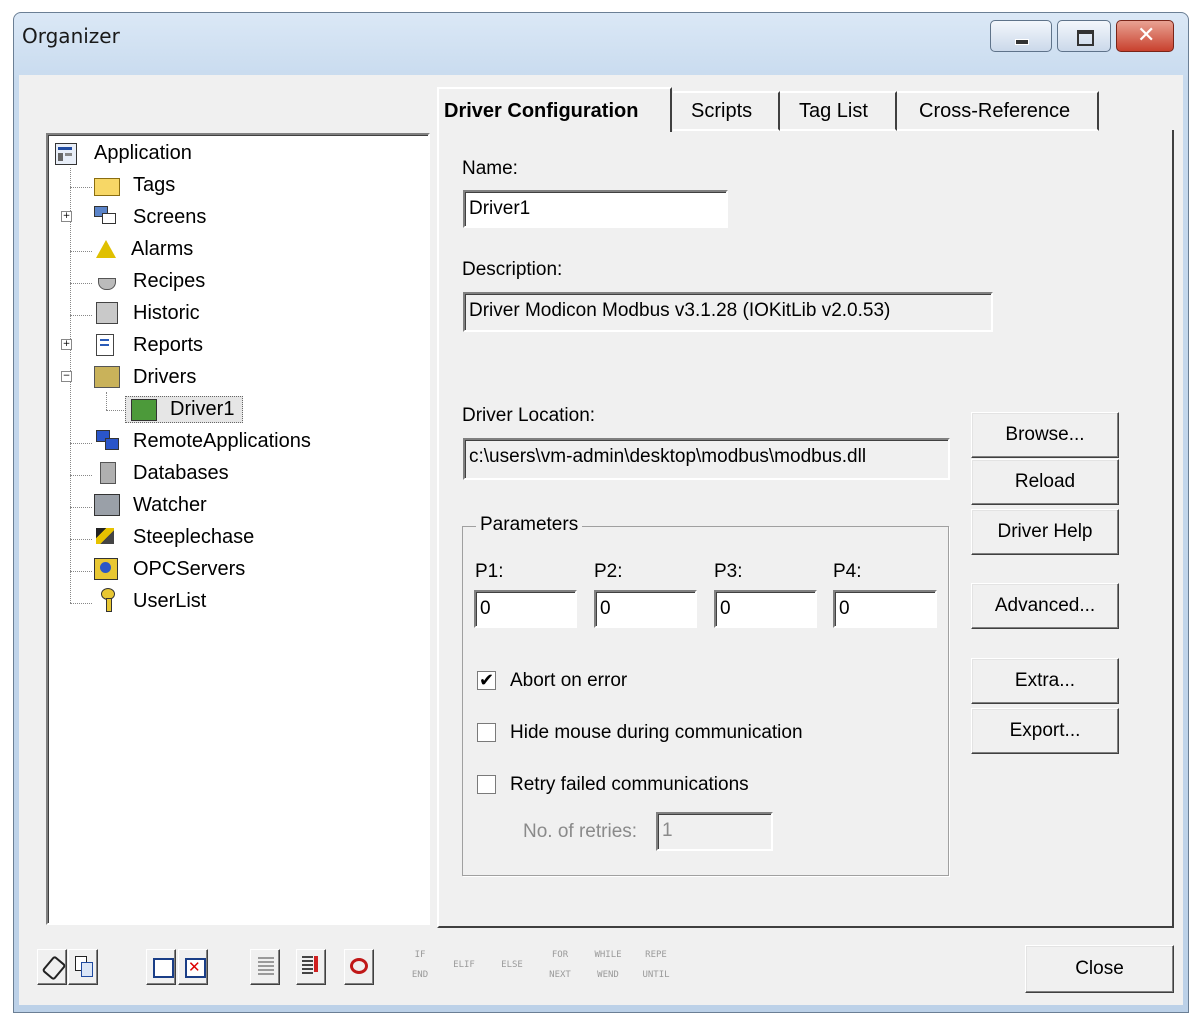 The width and height of the screenshot is (1189, 1013). I want to click on copy-icon, so click(83, 967).